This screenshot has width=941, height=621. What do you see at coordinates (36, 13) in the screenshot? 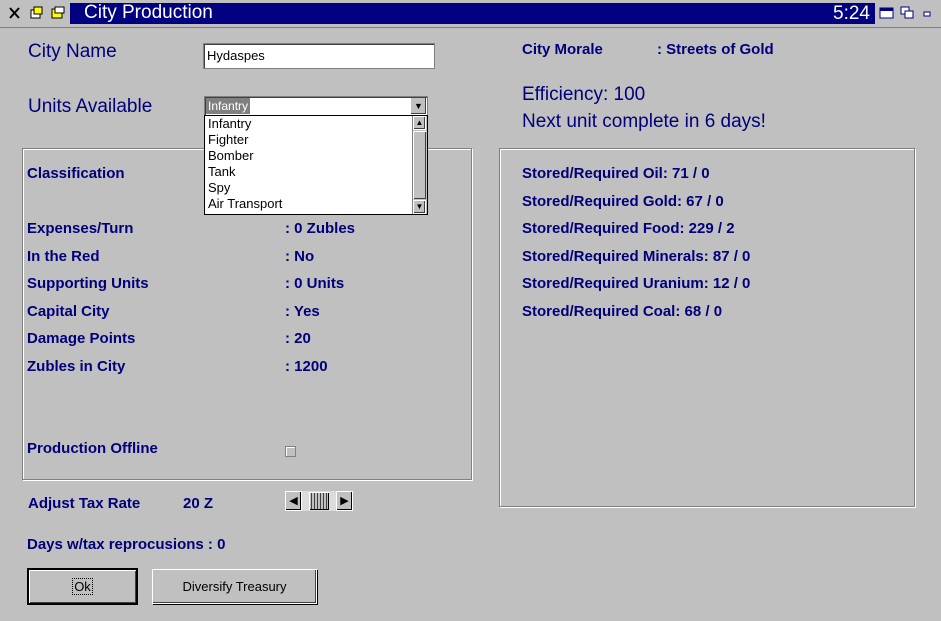
I see `window-manager-icon` at bounding box center [36, 13].